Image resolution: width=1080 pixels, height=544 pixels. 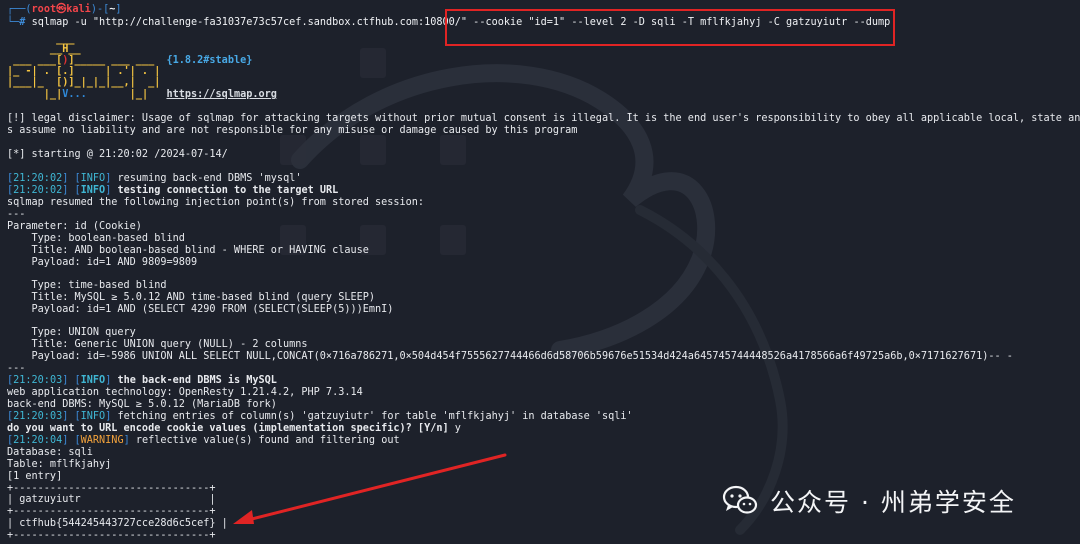 What do you see at coordinates (96, 238) in the screenshot?
I see `injection-line: Type: boolean-based blind` at bounding box center [96, 238].